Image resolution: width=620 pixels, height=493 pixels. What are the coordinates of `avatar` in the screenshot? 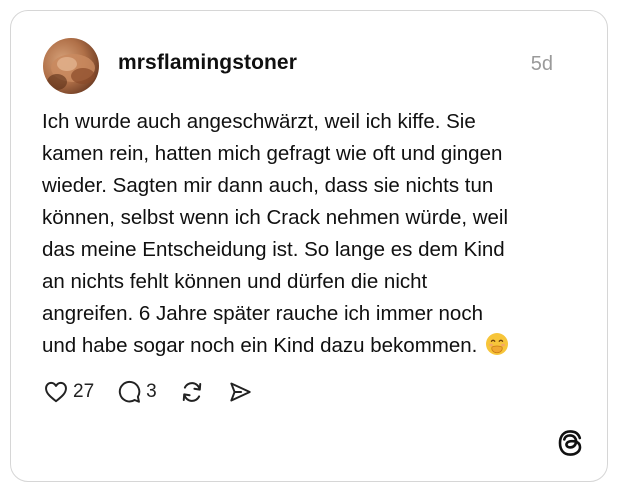 It's located at (71, 66).